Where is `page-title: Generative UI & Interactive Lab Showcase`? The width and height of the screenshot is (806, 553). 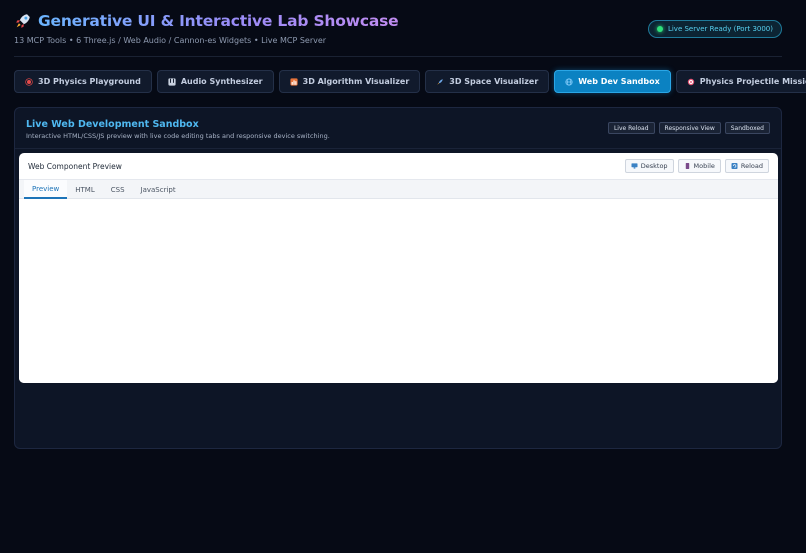 page-title: Generative UI & Interactive Lab Showcase is located at coordinates (218, 21).